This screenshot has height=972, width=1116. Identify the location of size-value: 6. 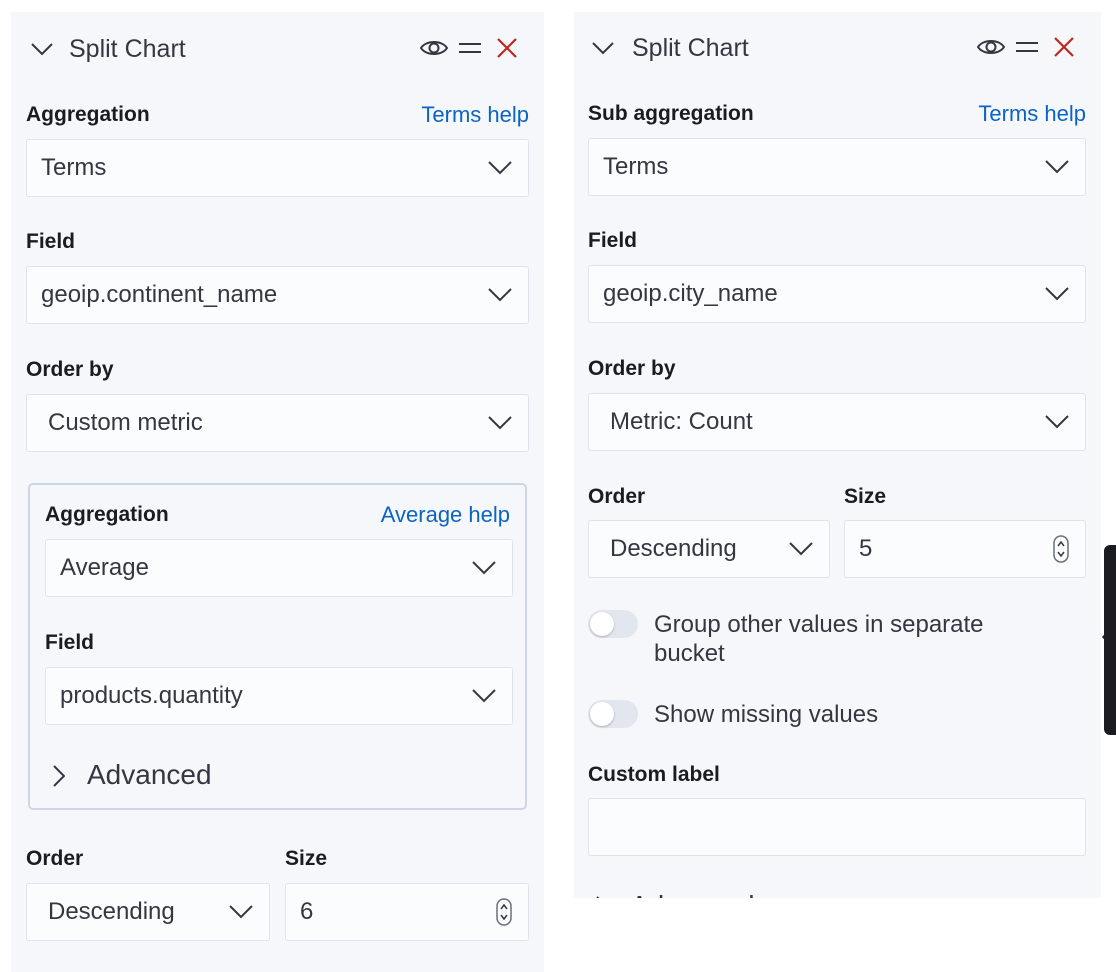
(307, 911).